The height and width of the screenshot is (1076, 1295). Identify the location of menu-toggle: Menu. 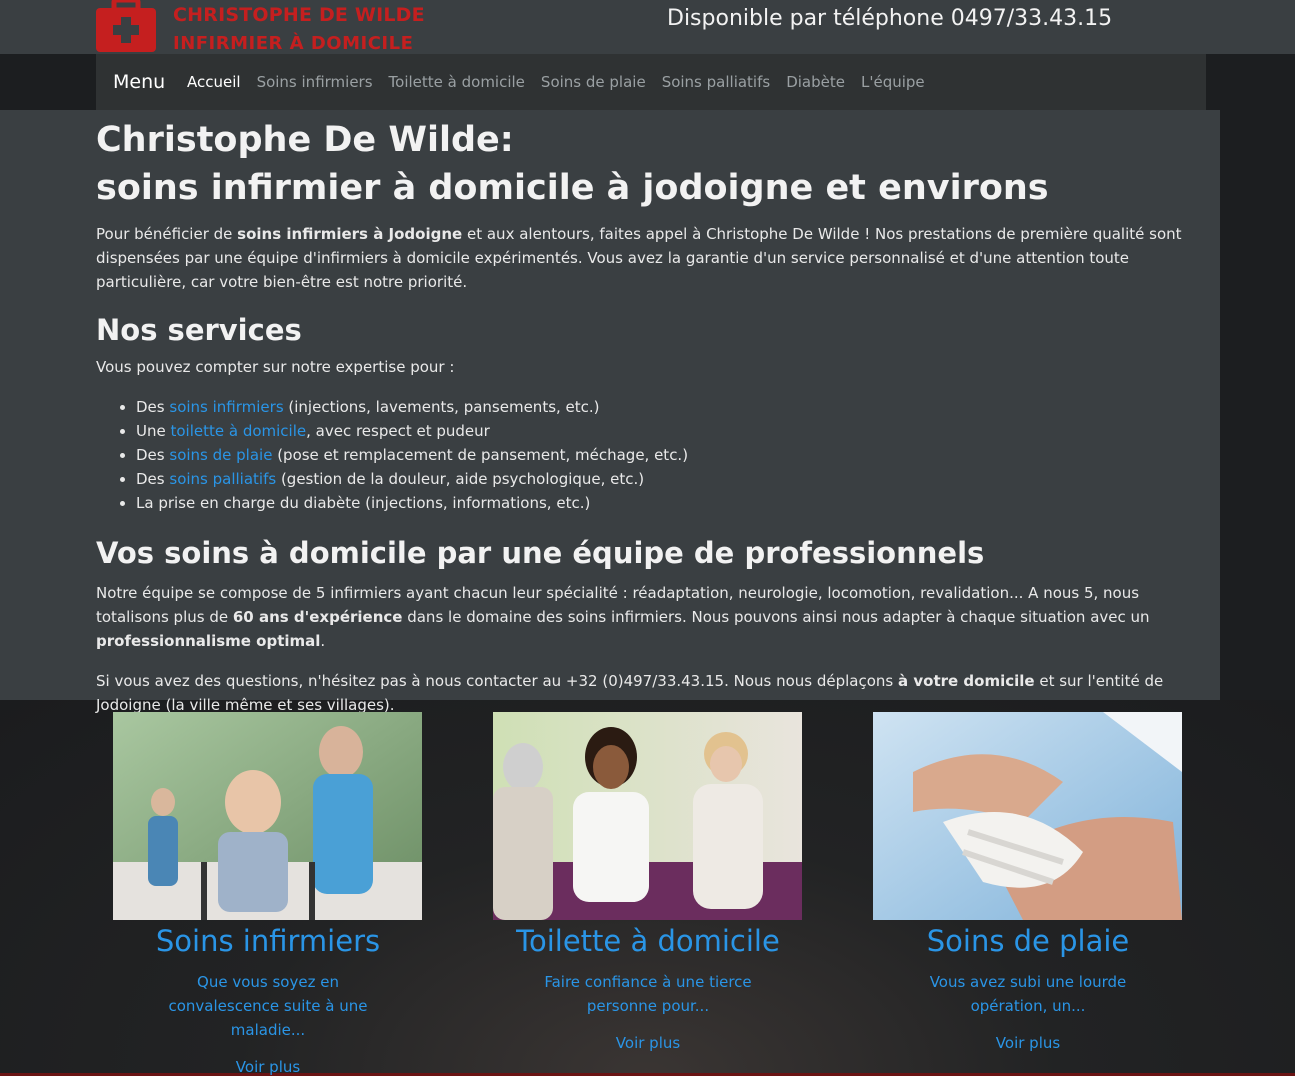
(139, 82).